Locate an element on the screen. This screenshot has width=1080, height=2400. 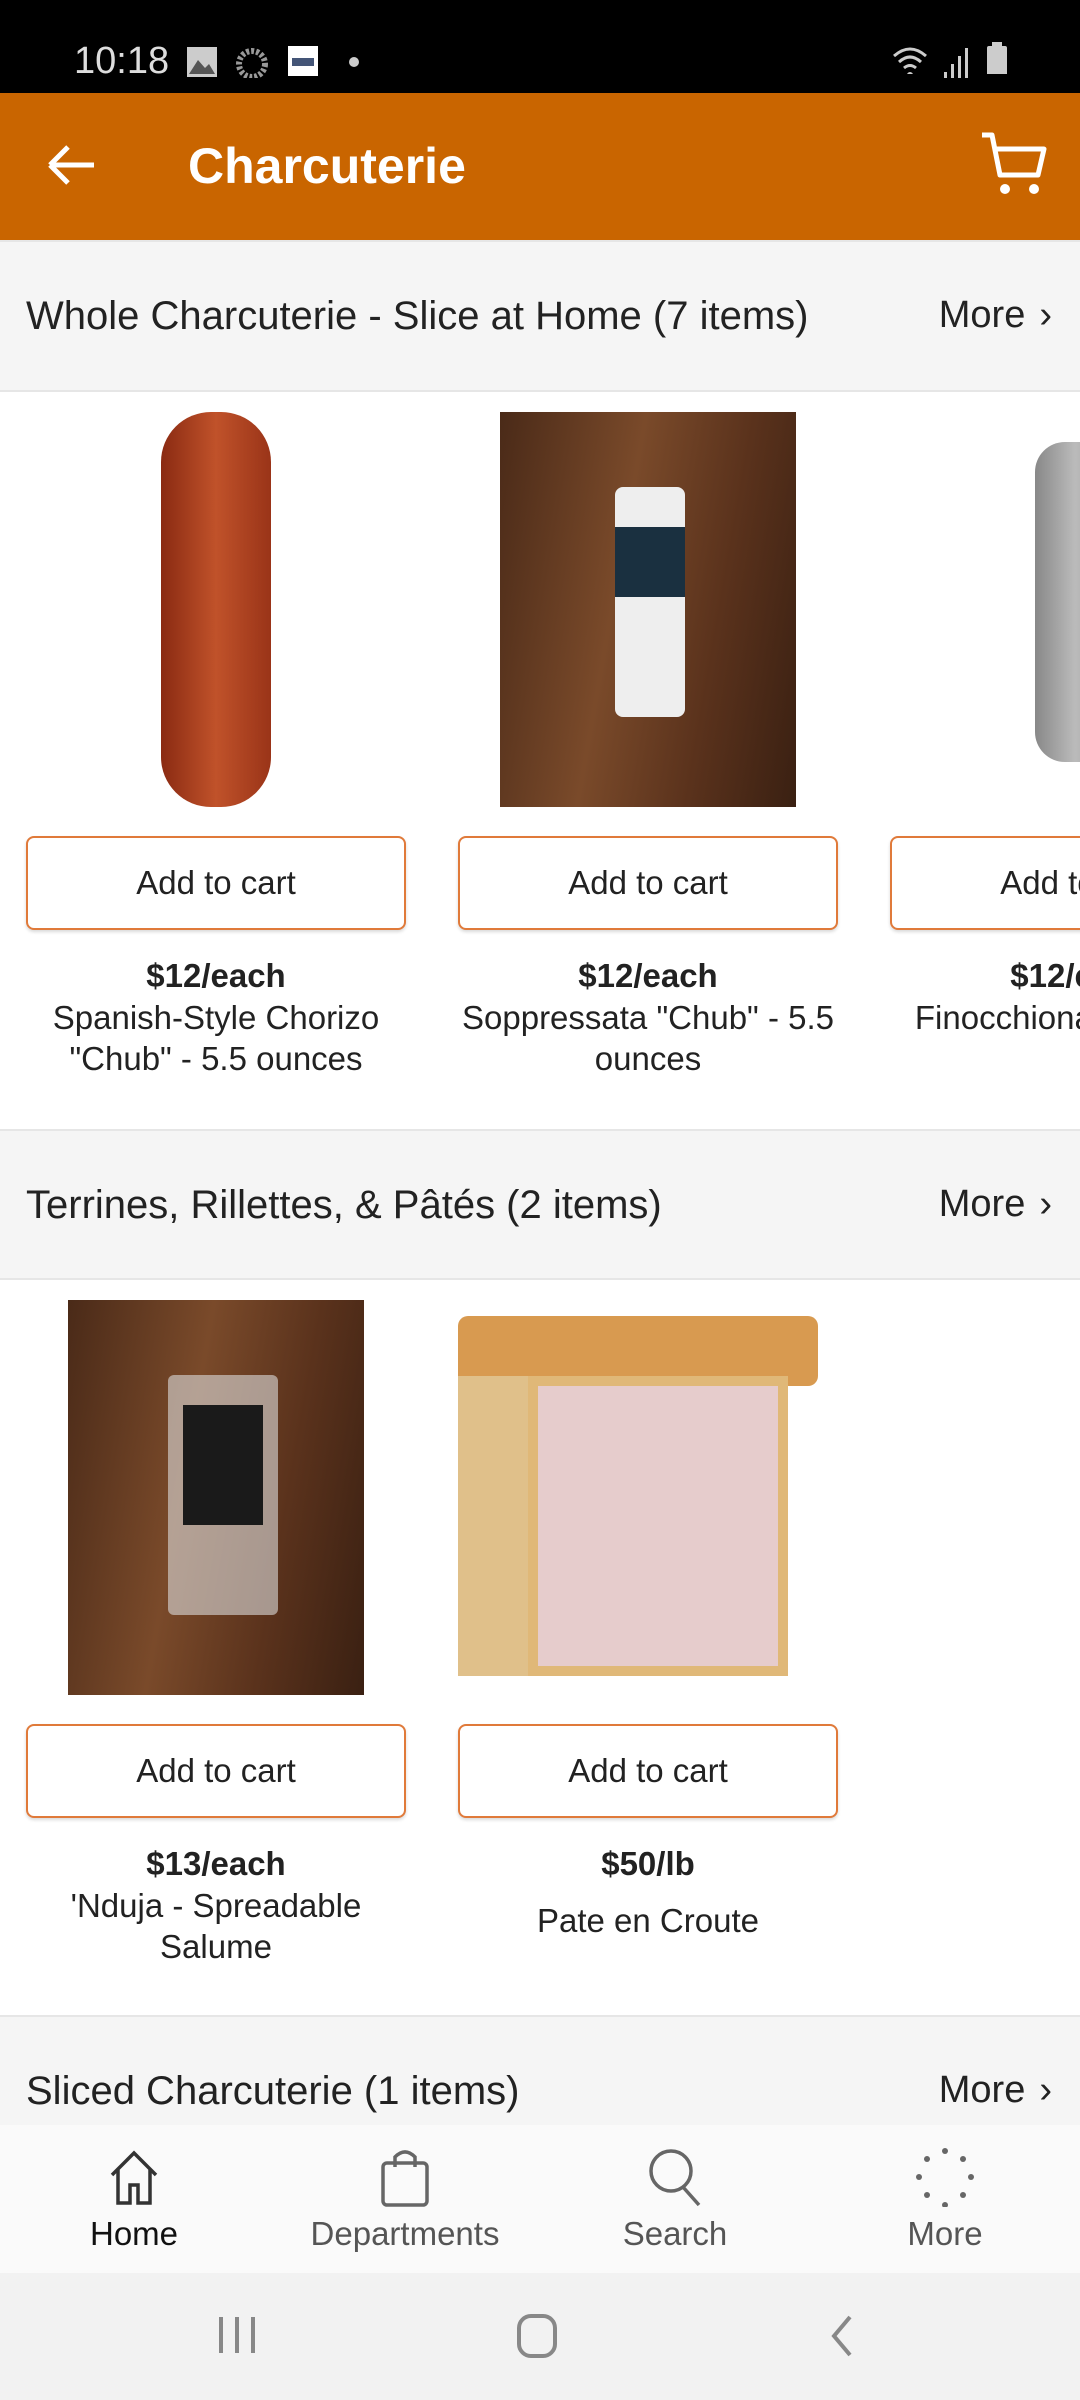
home-button-icon is located at coordinates (538, 2336).